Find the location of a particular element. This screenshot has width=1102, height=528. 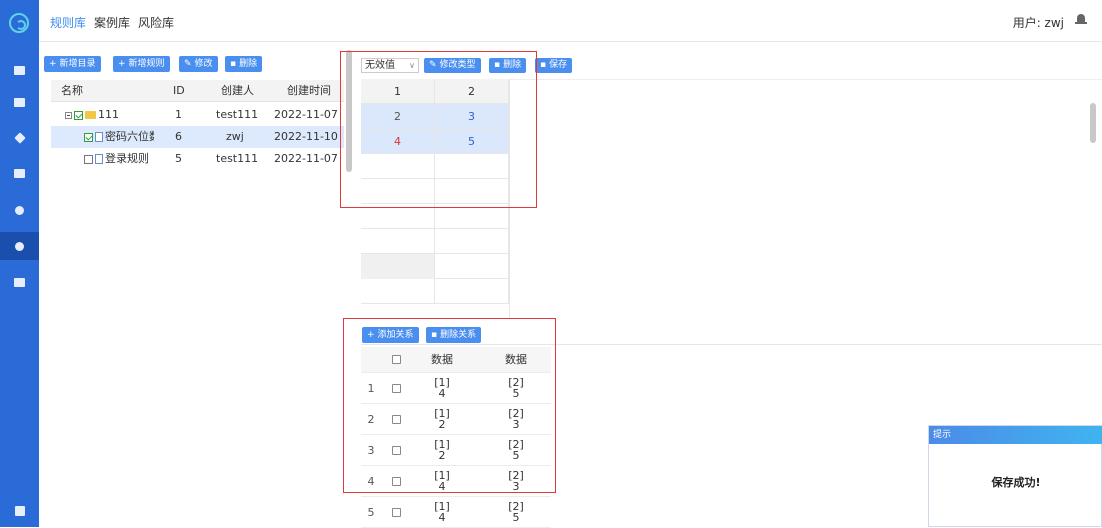

database-icon is located at coordinates (19, 246).